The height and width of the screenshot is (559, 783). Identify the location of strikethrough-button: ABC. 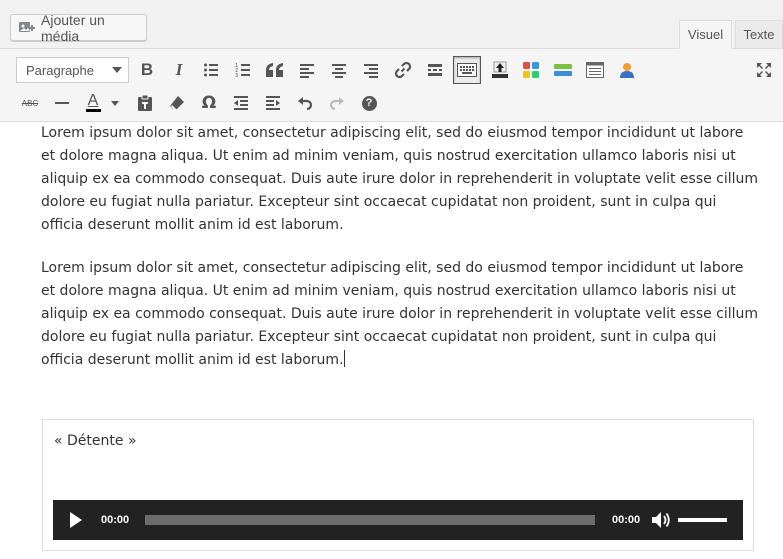
(30, 103).